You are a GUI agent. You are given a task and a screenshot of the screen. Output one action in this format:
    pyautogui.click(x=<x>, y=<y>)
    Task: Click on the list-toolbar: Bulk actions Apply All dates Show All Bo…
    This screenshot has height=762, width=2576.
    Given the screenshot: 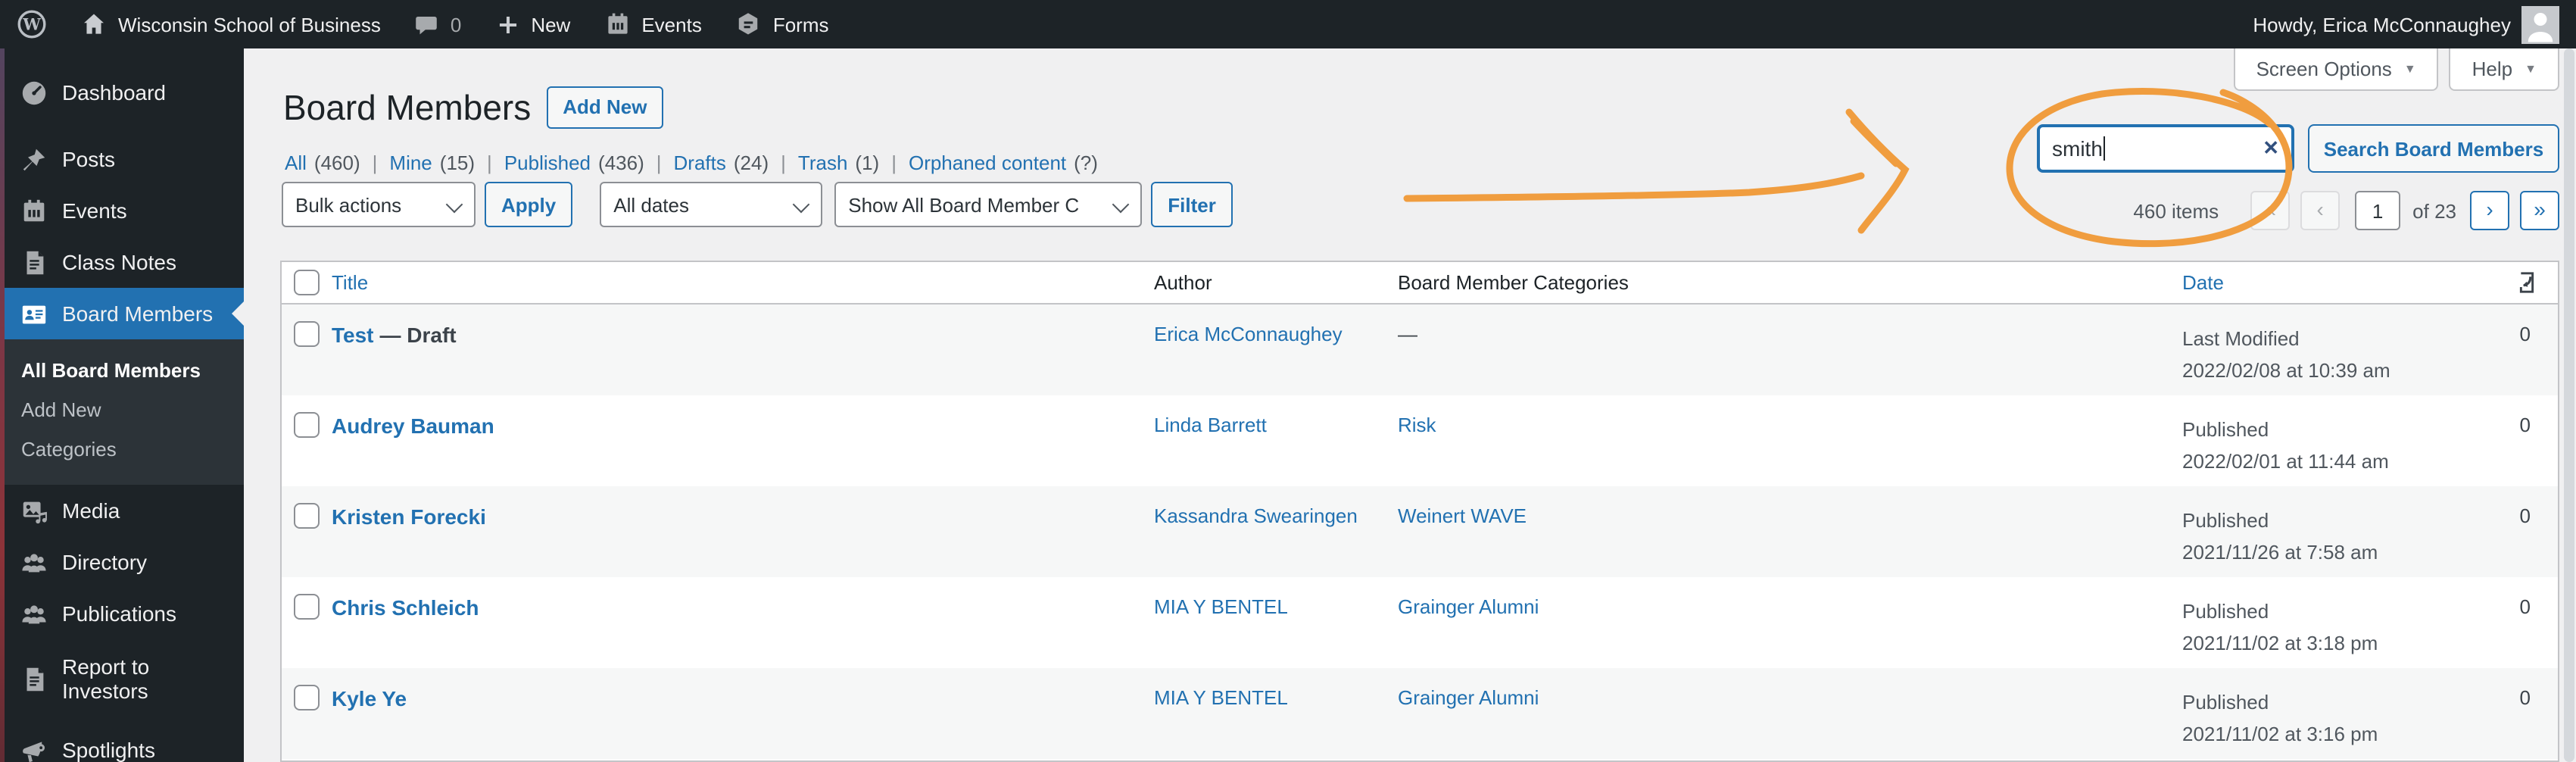 What is the action you would take?
    pyautogui.click(x=757, y=204)
    